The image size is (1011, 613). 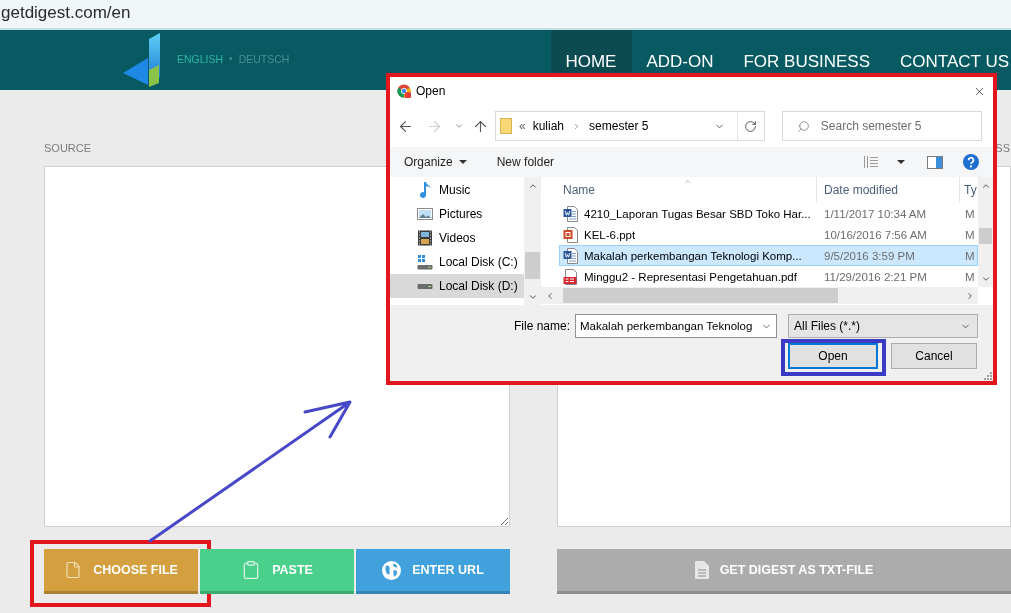 What do you see at coordinates (431, 91) in the screenshot?
I see `dialog-title: Open` at bounding box center [431, 91].